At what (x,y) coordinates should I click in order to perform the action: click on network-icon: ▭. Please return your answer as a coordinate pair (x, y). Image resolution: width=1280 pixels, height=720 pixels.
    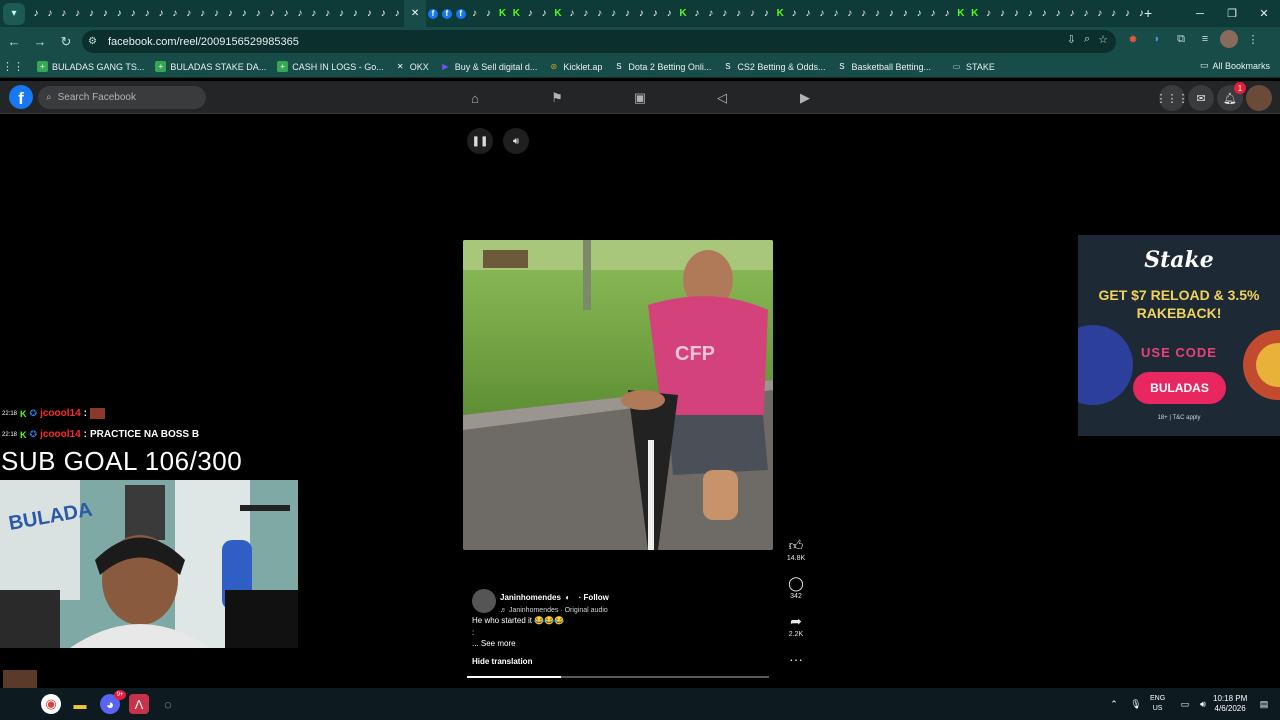
    Looking at the image, I should click on (1185, 704).